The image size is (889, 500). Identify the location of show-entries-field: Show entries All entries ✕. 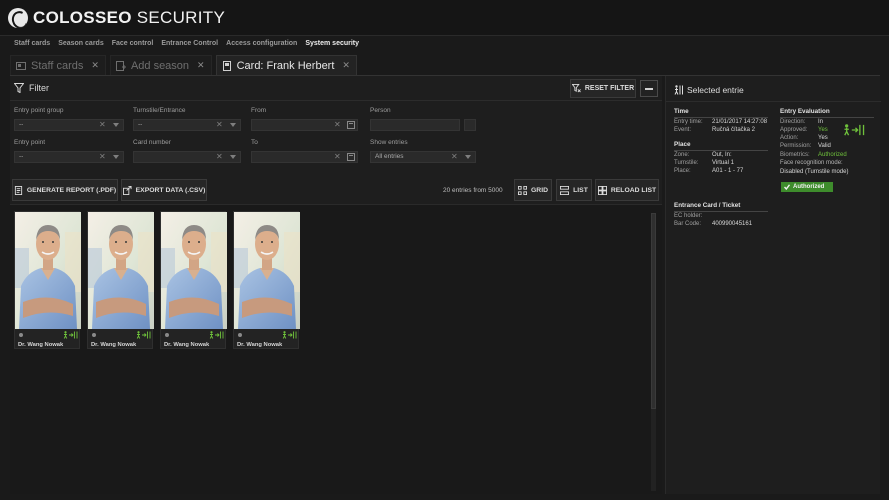
(423, 151).